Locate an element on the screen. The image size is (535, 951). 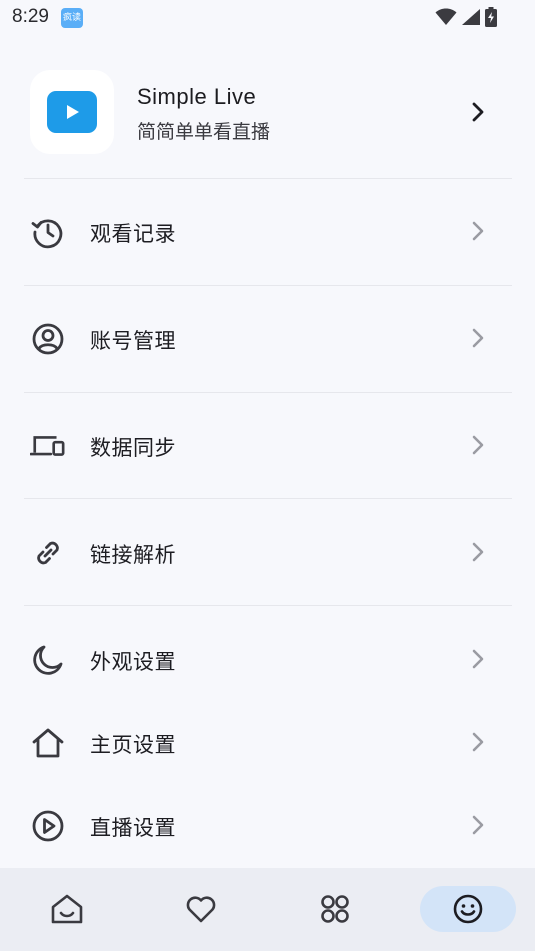
play-logo-icon is located at coordinates (72, 112).